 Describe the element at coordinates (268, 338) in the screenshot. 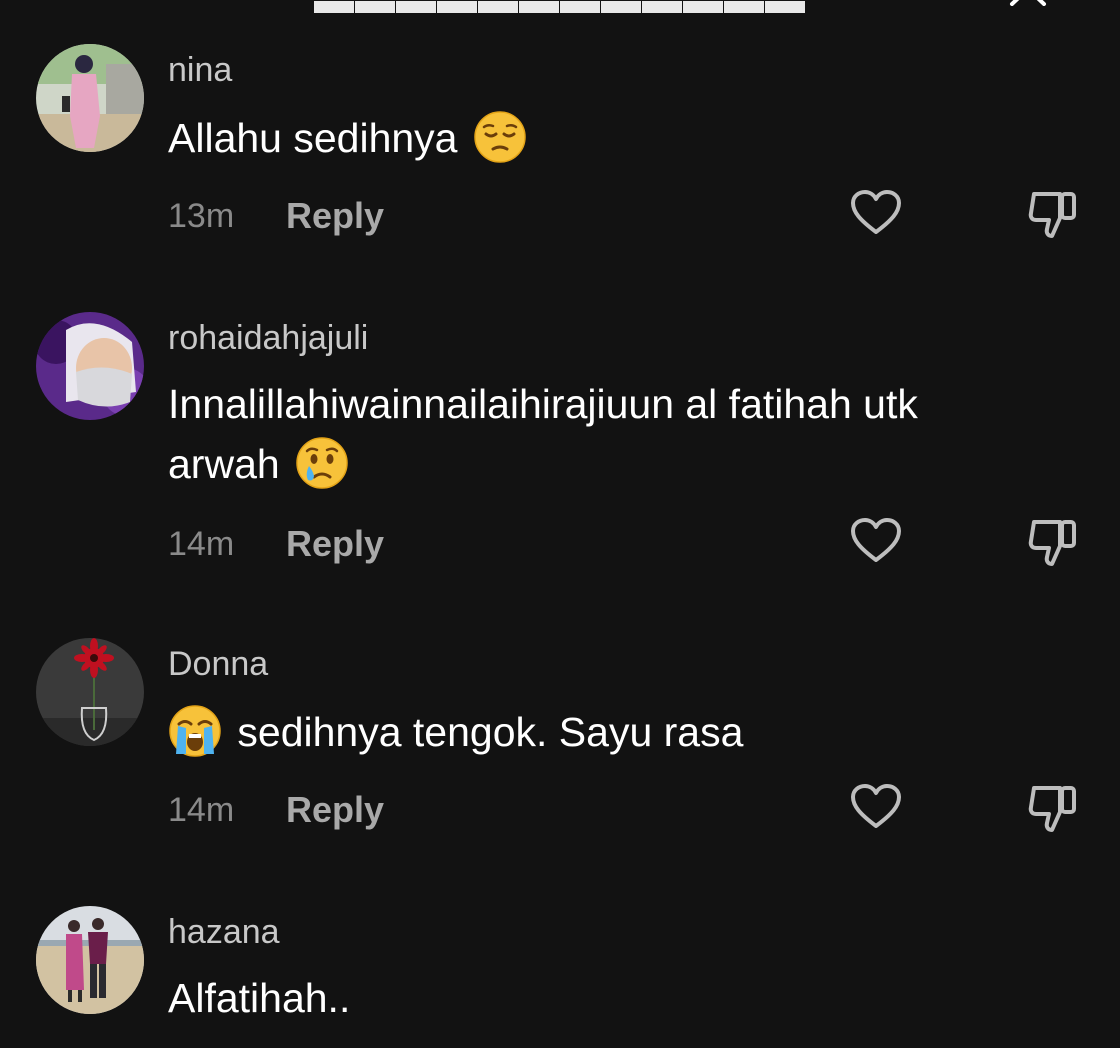

I see `comment-username: rohaidahjajuli` at that location.